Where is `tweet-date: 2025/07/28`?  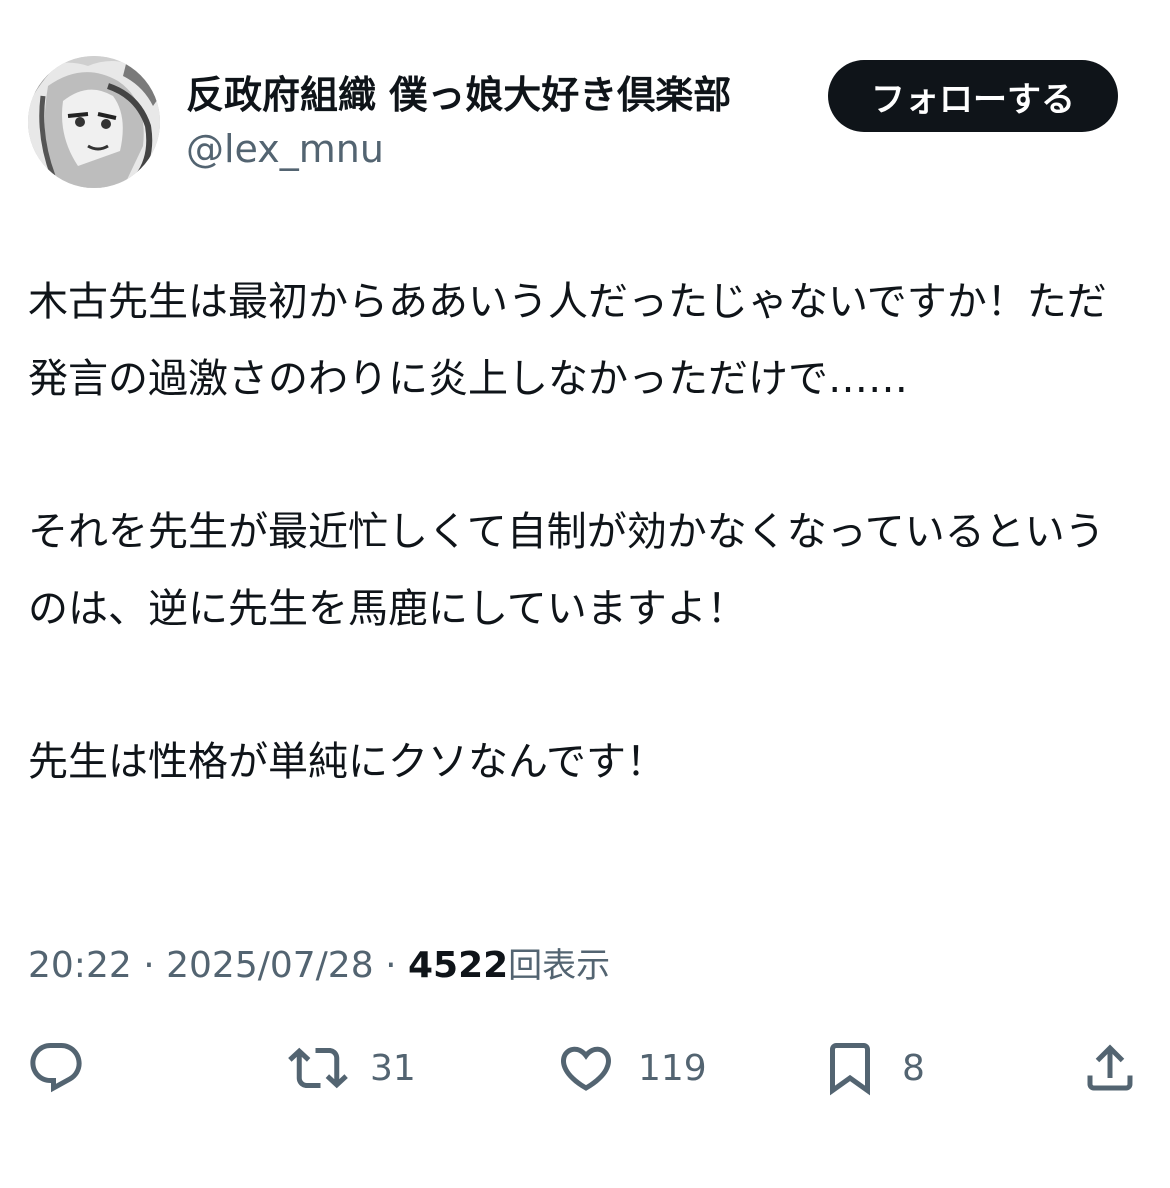 tweet-date: 2025/07/28 is located at coordinates (270, 965).